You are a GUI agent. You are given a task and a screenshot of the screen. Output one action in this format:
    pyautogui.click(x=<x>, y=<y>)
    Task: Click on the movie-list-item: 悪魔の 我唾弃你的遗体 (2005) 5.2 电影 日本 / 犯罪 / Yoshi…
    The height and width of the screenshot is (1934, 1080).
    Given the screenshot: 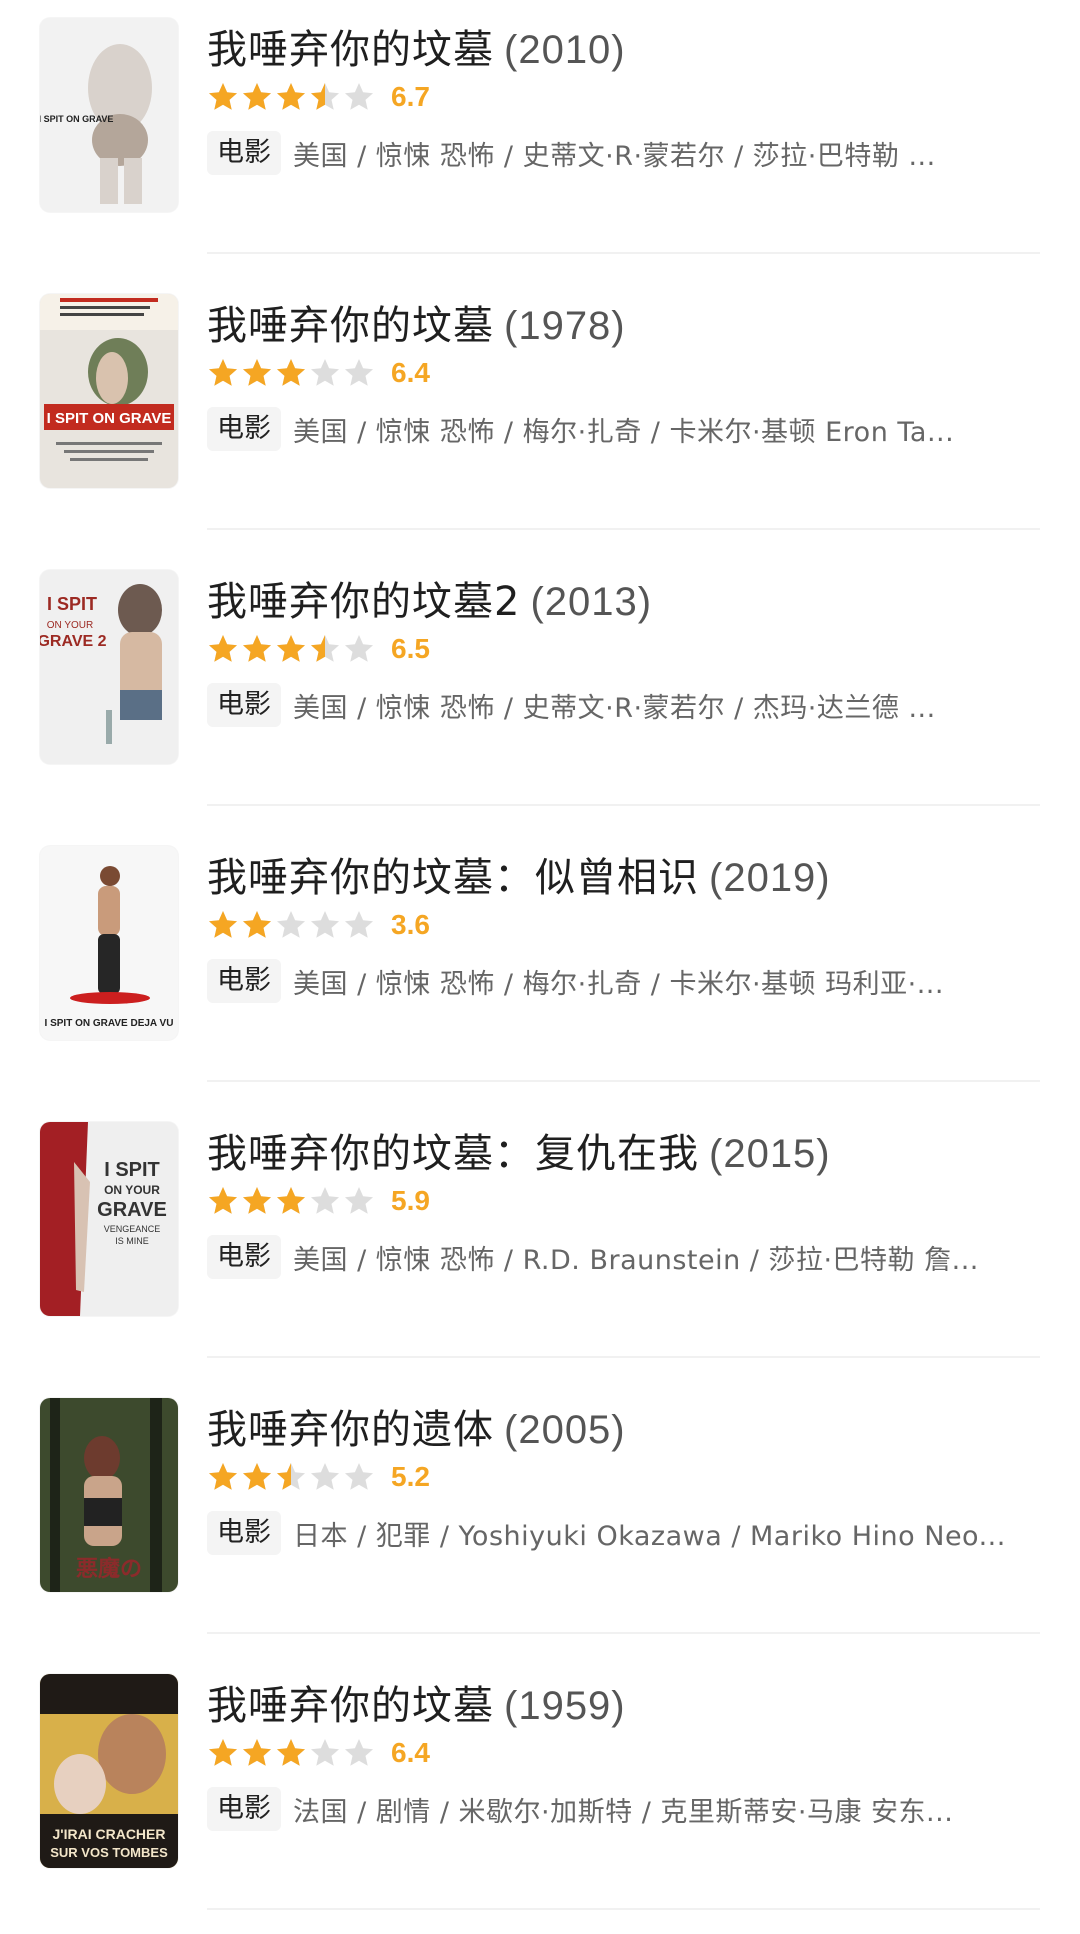 What is the action you would take?
    pyautogui.click(x=540, y=1518)
    